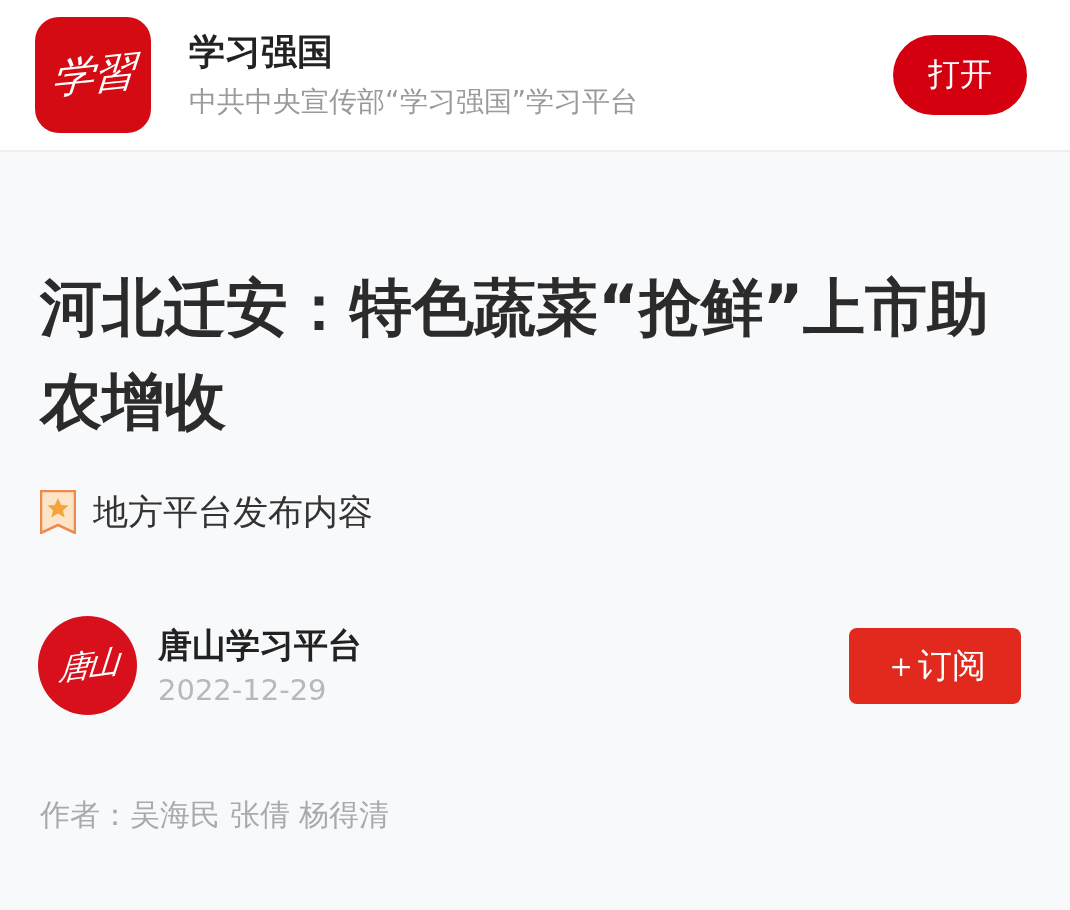 Image resolution: width=1070 pixels, height=910 pixels. Describe the element at coordinates (413, 102) in the screenshot. I see `app-description: 中共中央宣传部“学习强国”学习平台` at that location.